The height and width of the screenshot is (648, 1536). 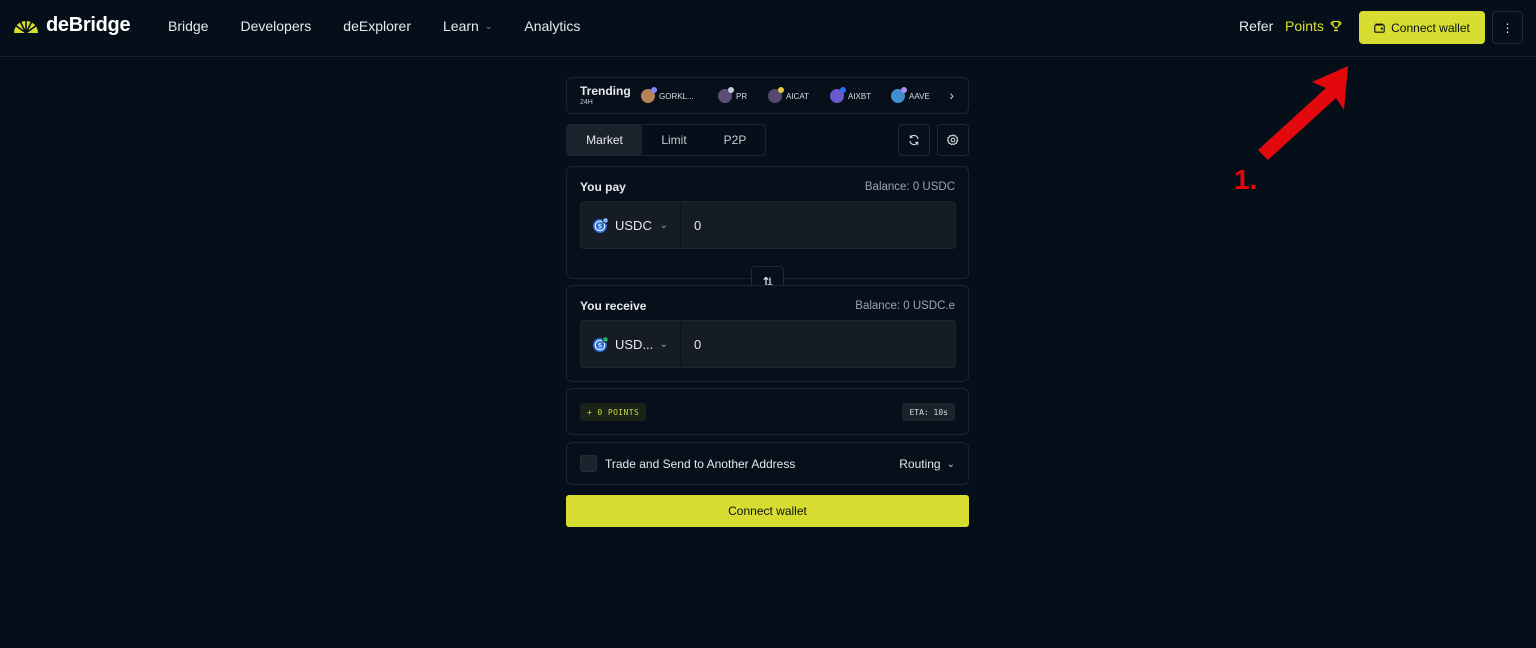 I want to click on send-to-address-checkbox, so click(x=588, y=463).